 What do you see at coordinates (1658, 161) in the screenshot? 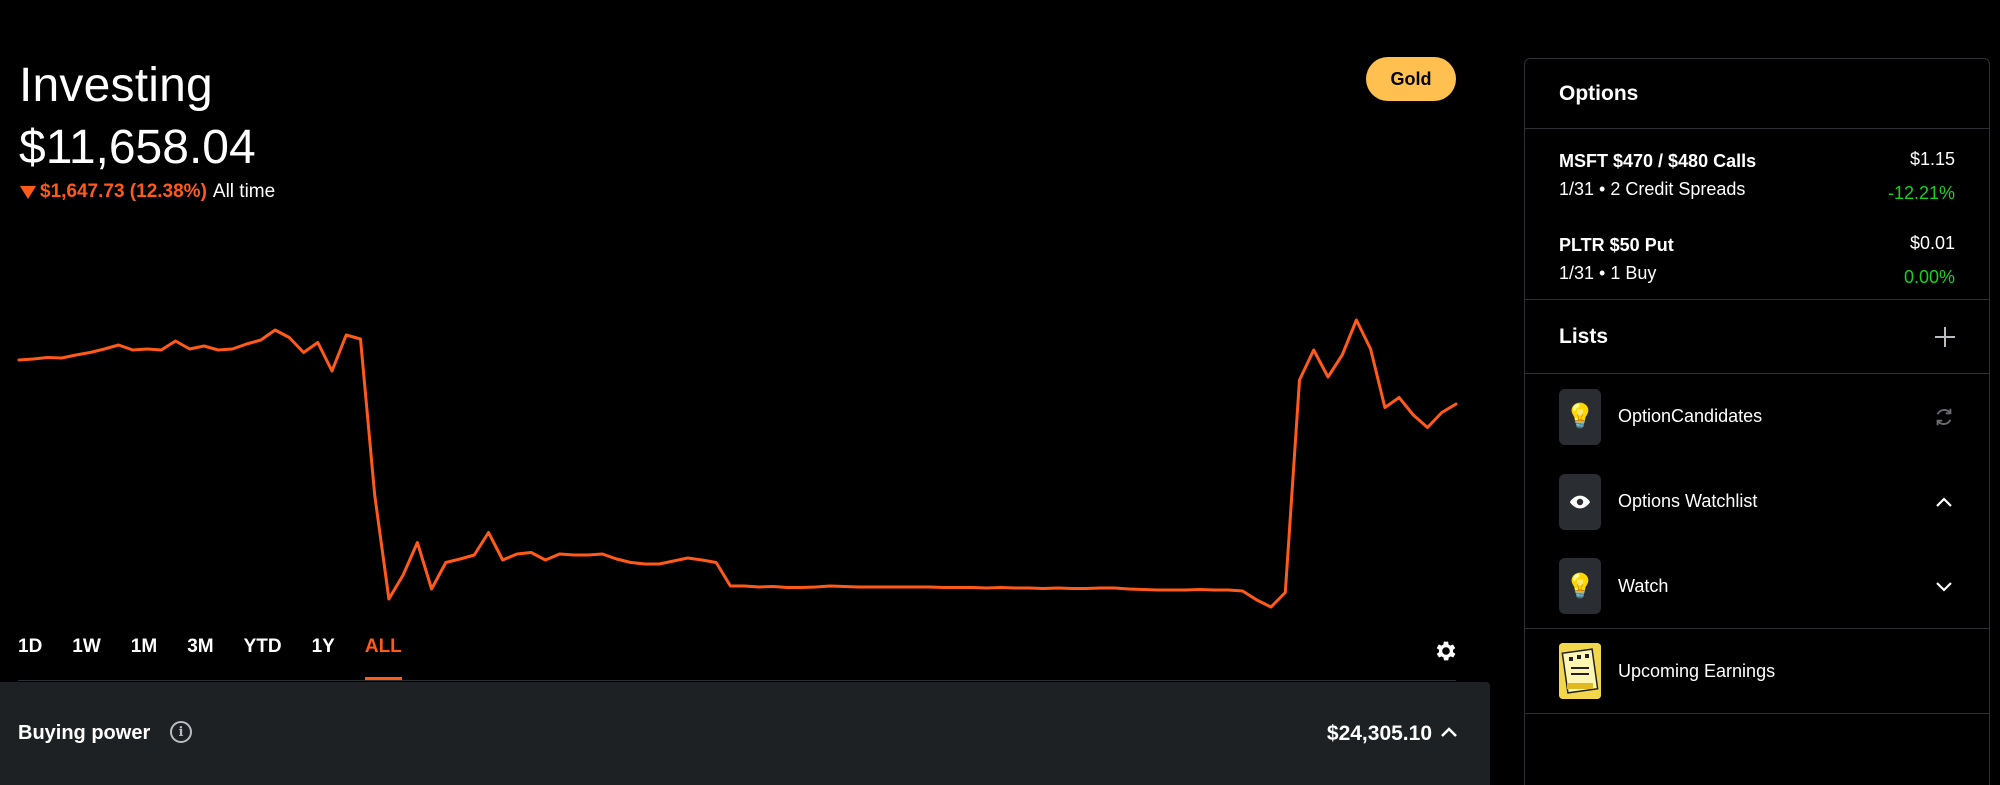
I see `option-name: MSFT $470 / $480 Calls` at bounding box center [1658, 161].